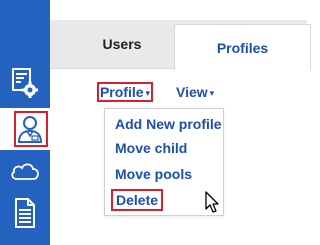 The width and height of the screenshot is (320, 245). I want to click on view-dropdown-button: View ▾, so click(198, 92).